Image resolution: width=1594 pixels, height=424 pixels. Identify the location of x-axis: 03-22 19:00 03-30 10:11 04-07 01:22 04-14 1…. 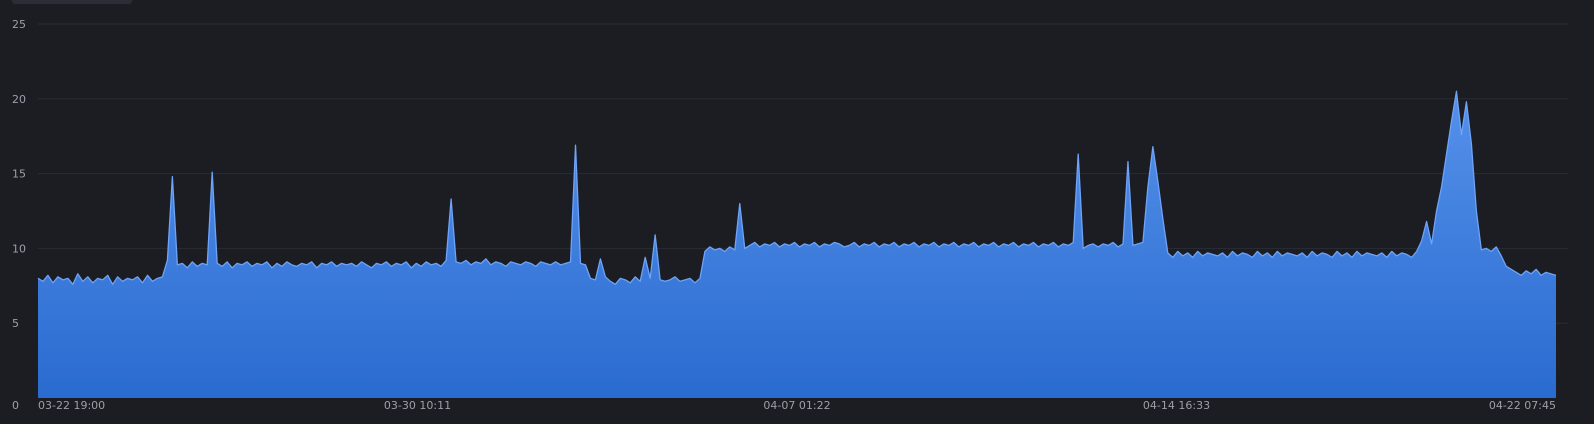
(797, 405).